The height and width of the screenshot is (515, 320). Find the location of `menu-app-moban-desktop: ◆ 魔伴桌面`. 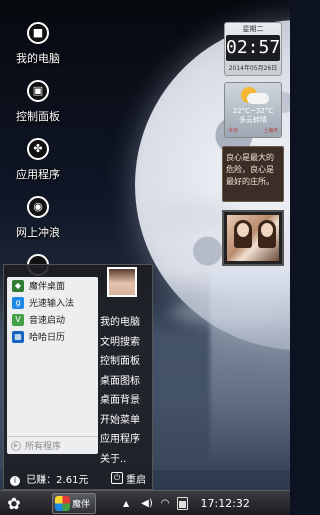

menu-app-moban-desktop: ◆ 魔伴桌面 is located at coordinates (52, 285).